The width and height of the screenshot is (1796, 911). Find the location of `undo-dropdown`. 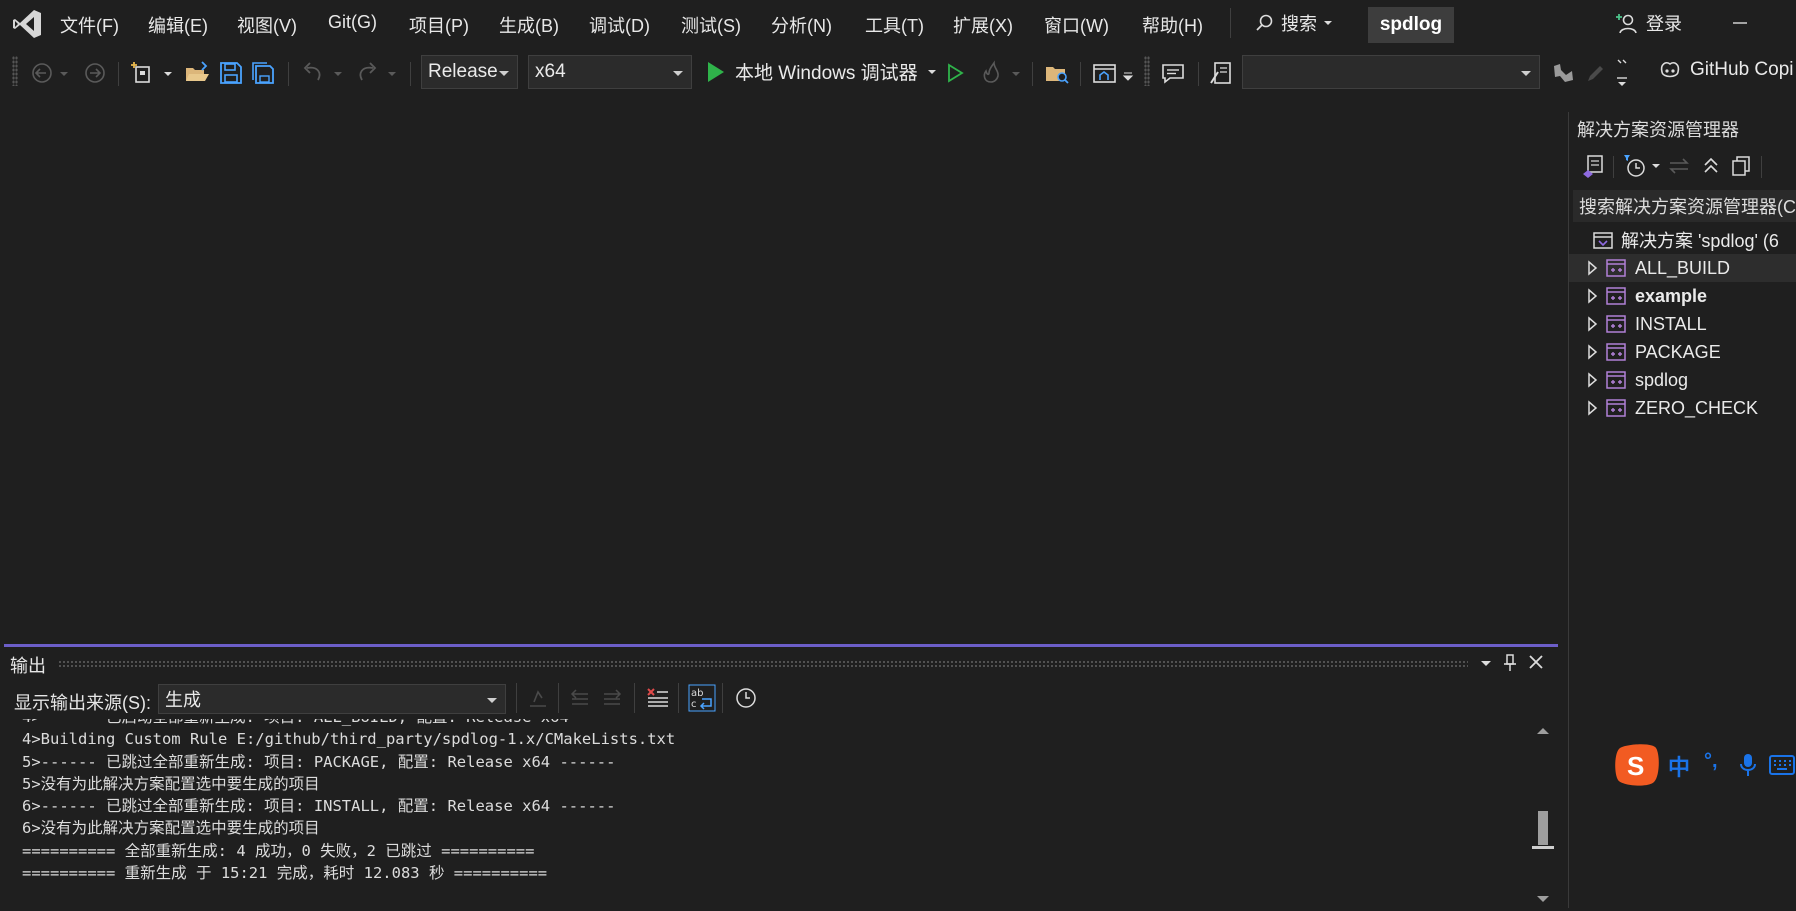

undo-dropdown is located at coordinates (338, 73).